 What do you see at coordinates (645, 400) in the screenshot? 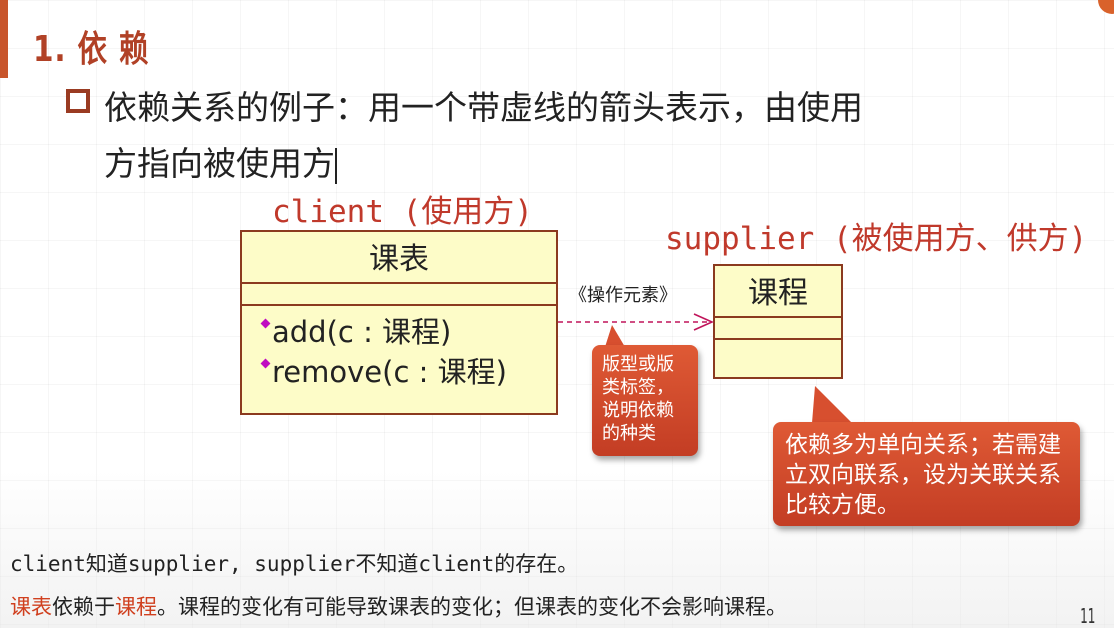
I see `stereotype-callout: 版型或版类标签，说明依赖的种类` at bounding box center [645, 400].